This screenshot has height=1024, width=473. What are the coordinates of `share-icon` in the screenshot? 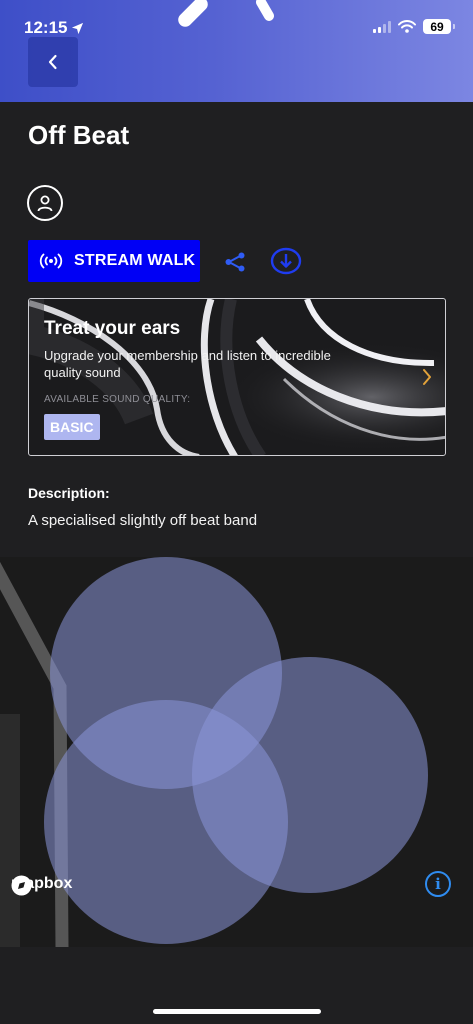 It's located at (235, 262).